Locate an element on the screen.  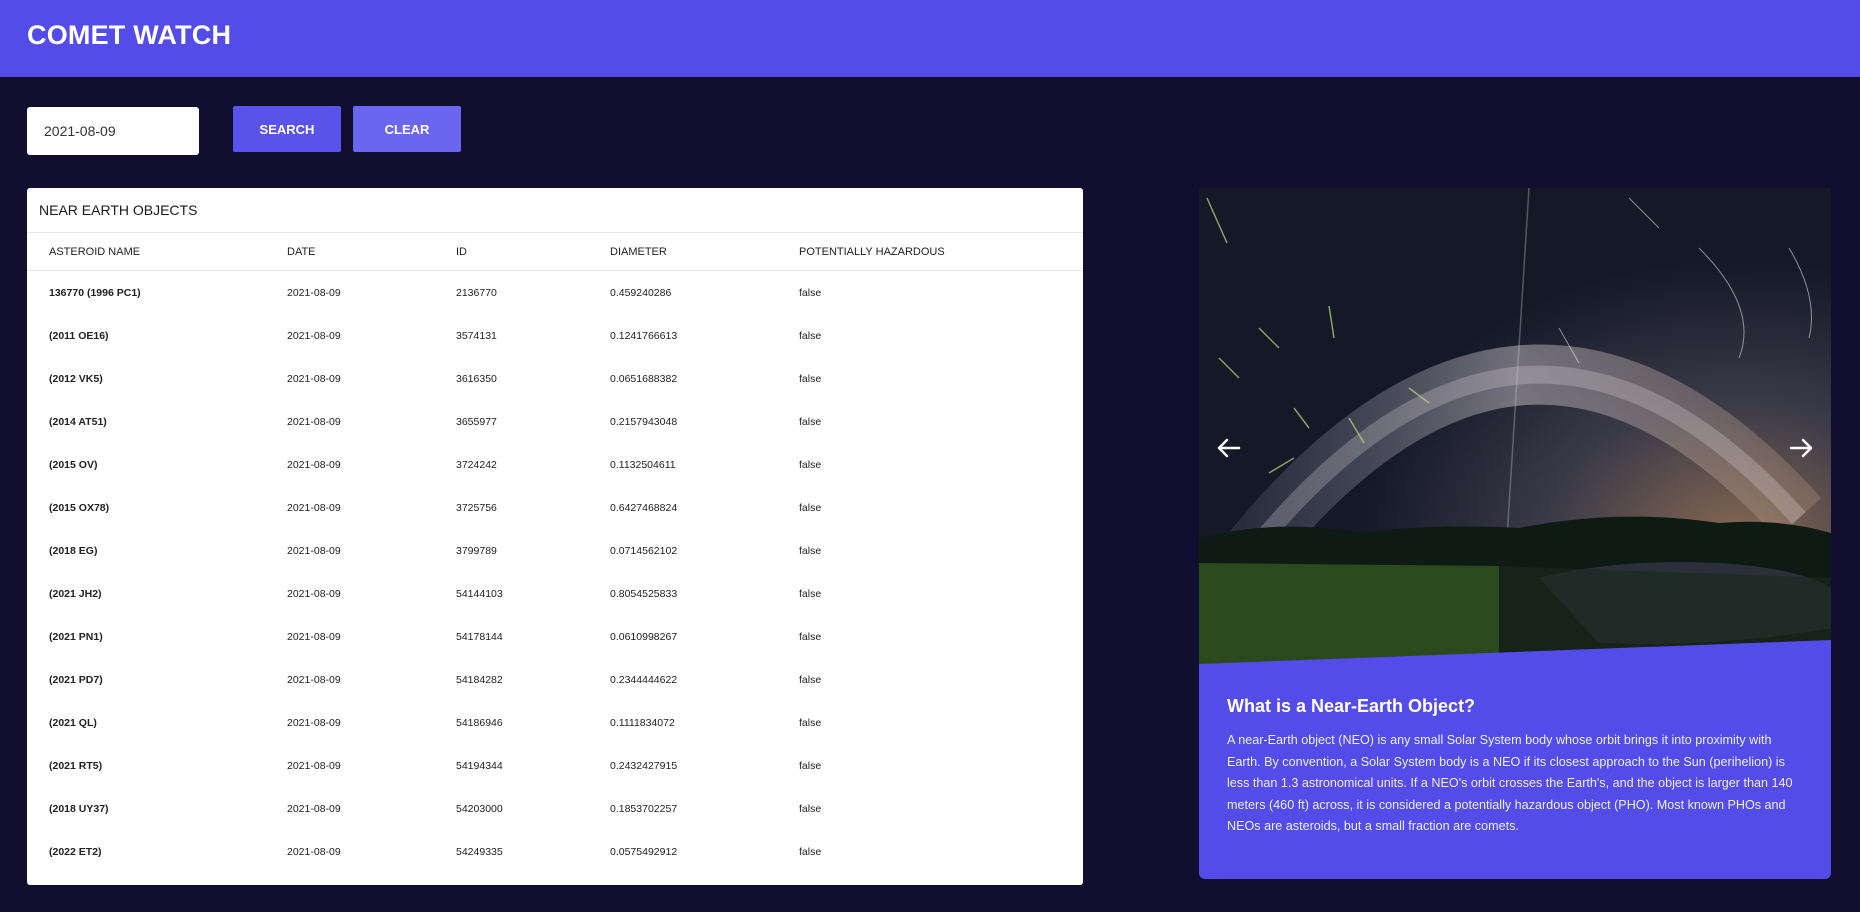
cell-diameter: 0.1241766613 is located at coordinates (644, 335).